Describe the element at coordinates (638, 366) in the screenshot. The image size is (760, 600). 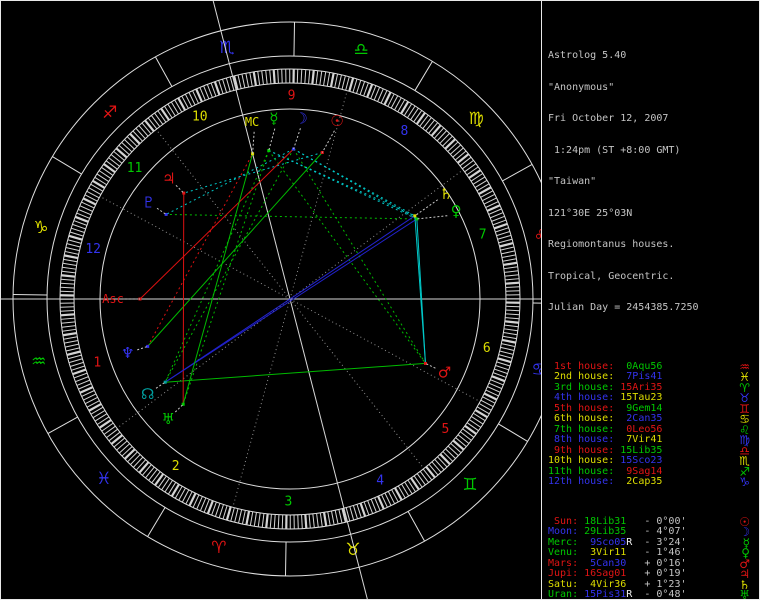
I see `house-value: 0Aqu56` at that location.